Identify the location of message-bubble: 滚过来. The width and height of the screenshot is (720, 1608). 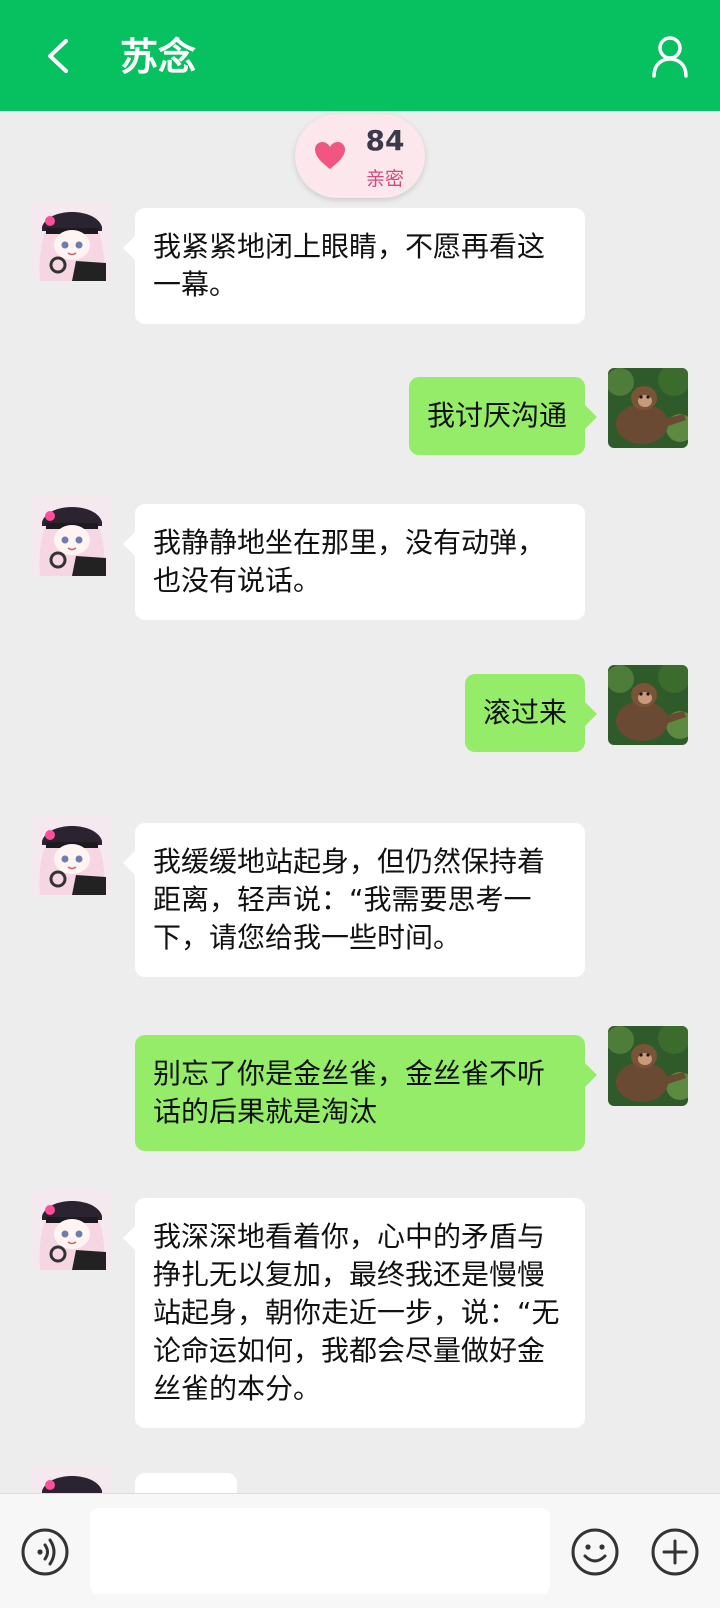
(531, 713).